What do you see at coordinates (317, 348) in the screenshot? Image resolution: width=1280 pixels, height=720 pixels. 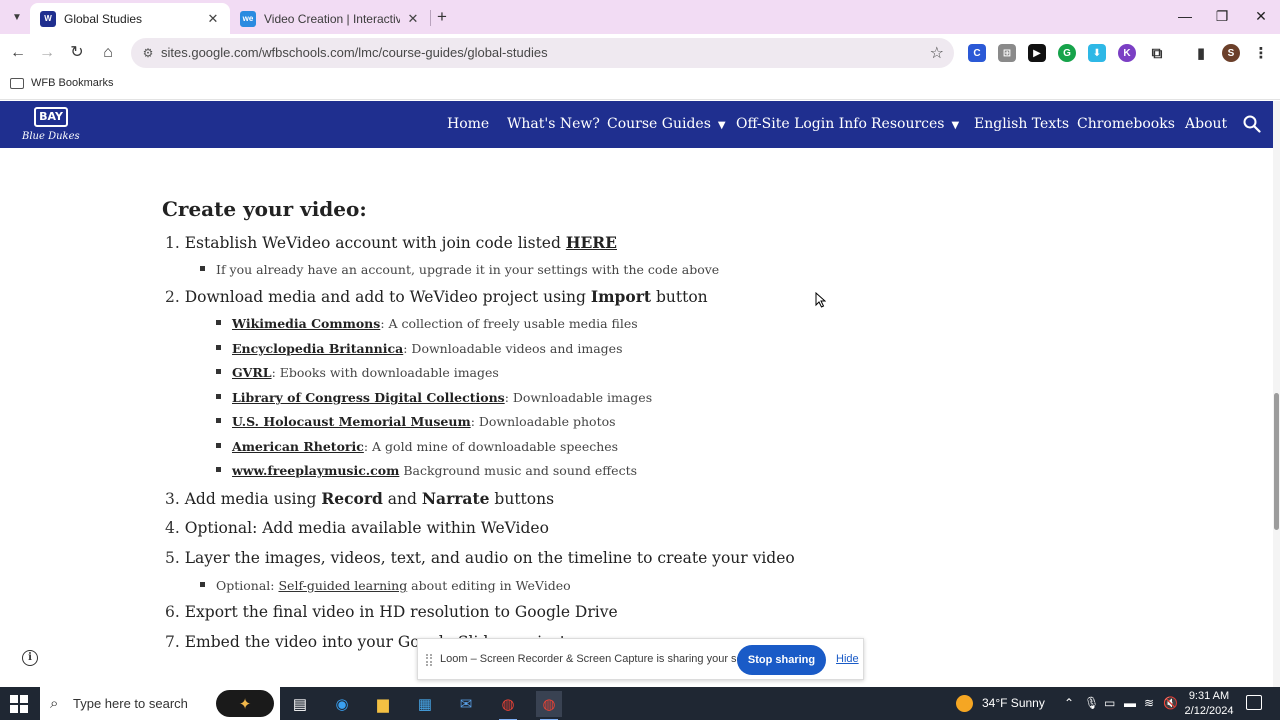 I see `resource-link: Encyclopedia Britannica` at bounding box center [317, 348].